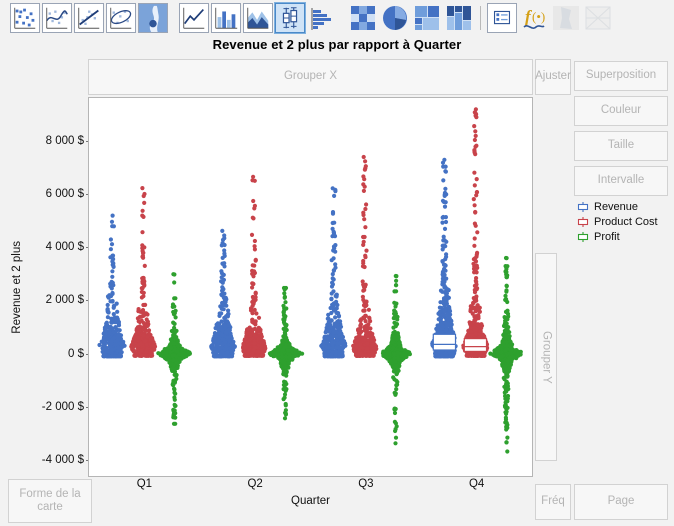 The height and width of the screenshot is (526, 674). What do you see at coordinates (50, 501) in the screenshot?
I see `dropzone-forme-de-la-carte: Forme de la carte` at bounding box center [50, 501].